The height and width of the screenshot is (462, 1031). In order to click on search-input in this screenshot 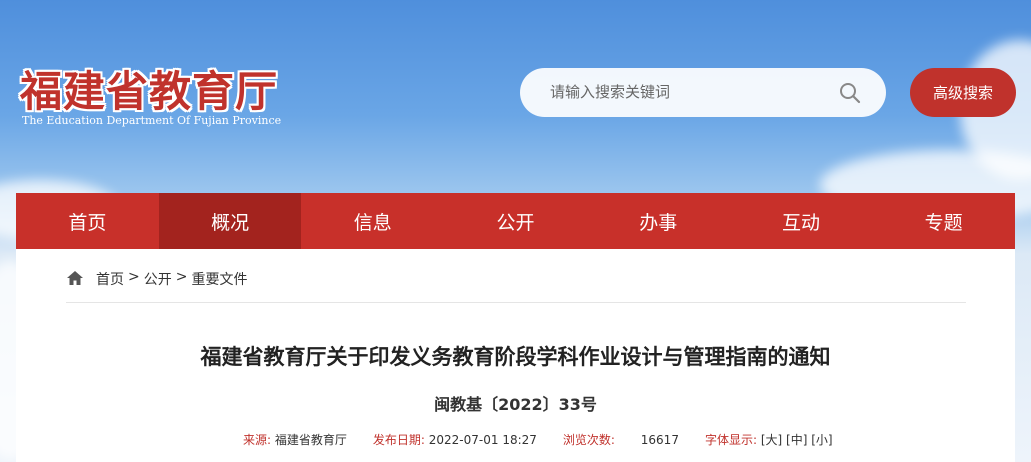, I will do `click(690, 92)`.